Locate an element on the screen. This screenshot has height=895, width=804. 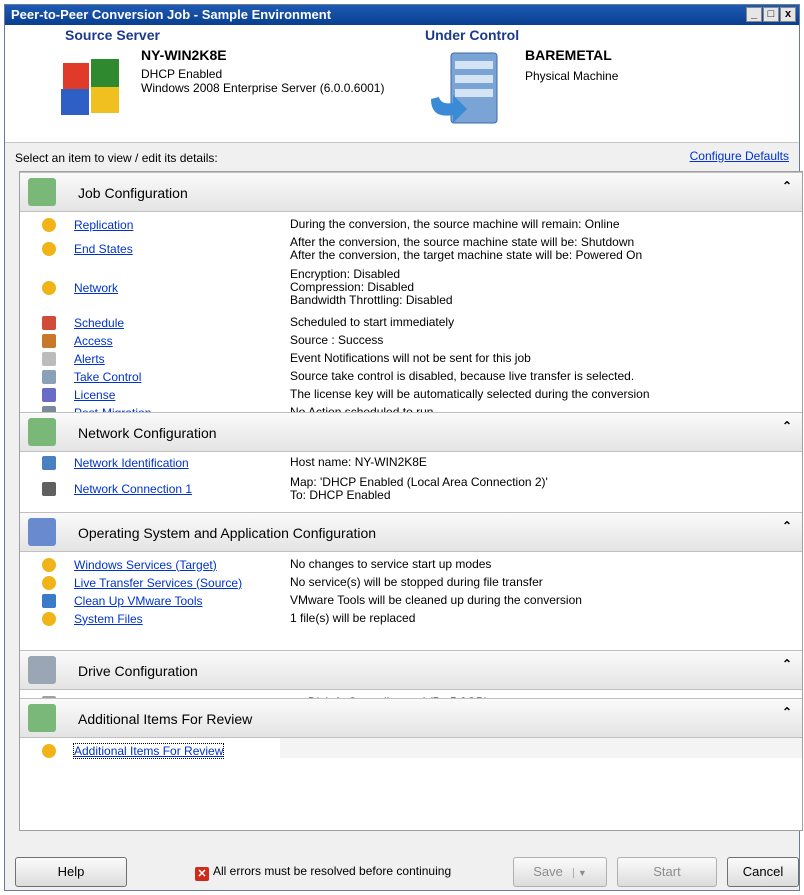
config-item-link: Live Transfer Services (Source) is located at coordinates (158, 583).